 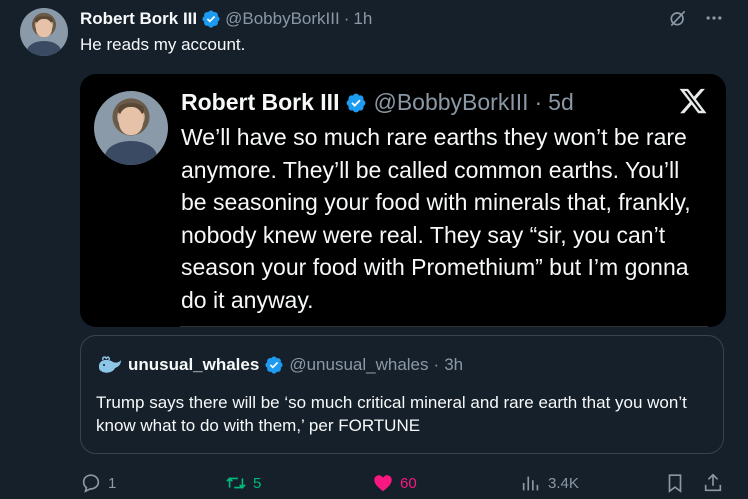 I want to click on action-bar: 1 5 60 3.4K, so click(x=403, y=484).